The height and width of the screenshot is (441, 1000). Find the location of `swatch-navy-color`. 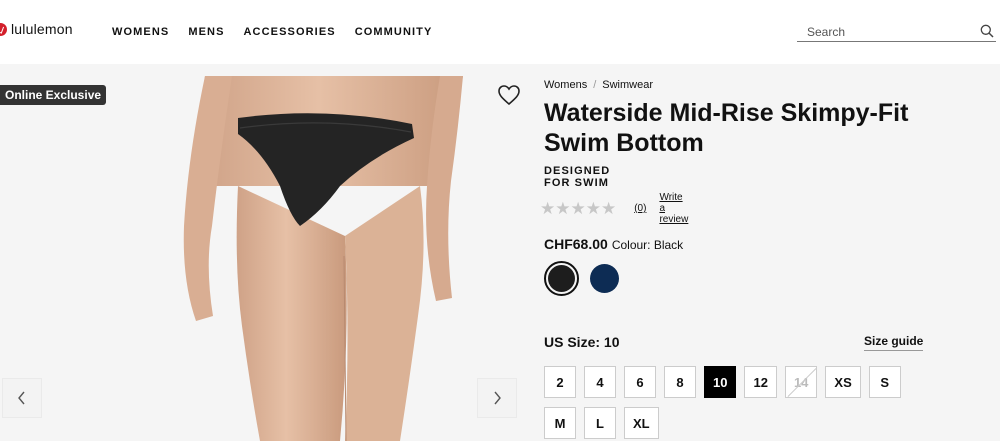

swatch-navy-color is located at coordinates (604, 278).